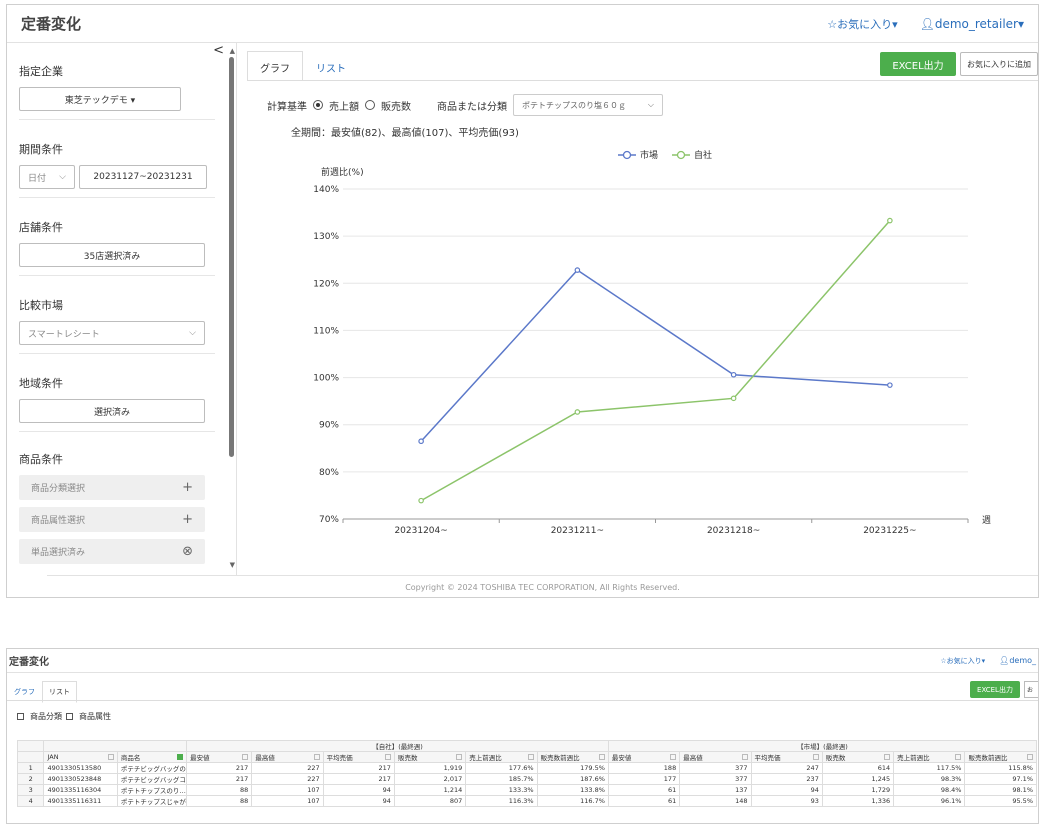  Describe the element at coordinates (46, 716) in the screenshot. I see `category-checkbox-label: 商品分類` at that location.